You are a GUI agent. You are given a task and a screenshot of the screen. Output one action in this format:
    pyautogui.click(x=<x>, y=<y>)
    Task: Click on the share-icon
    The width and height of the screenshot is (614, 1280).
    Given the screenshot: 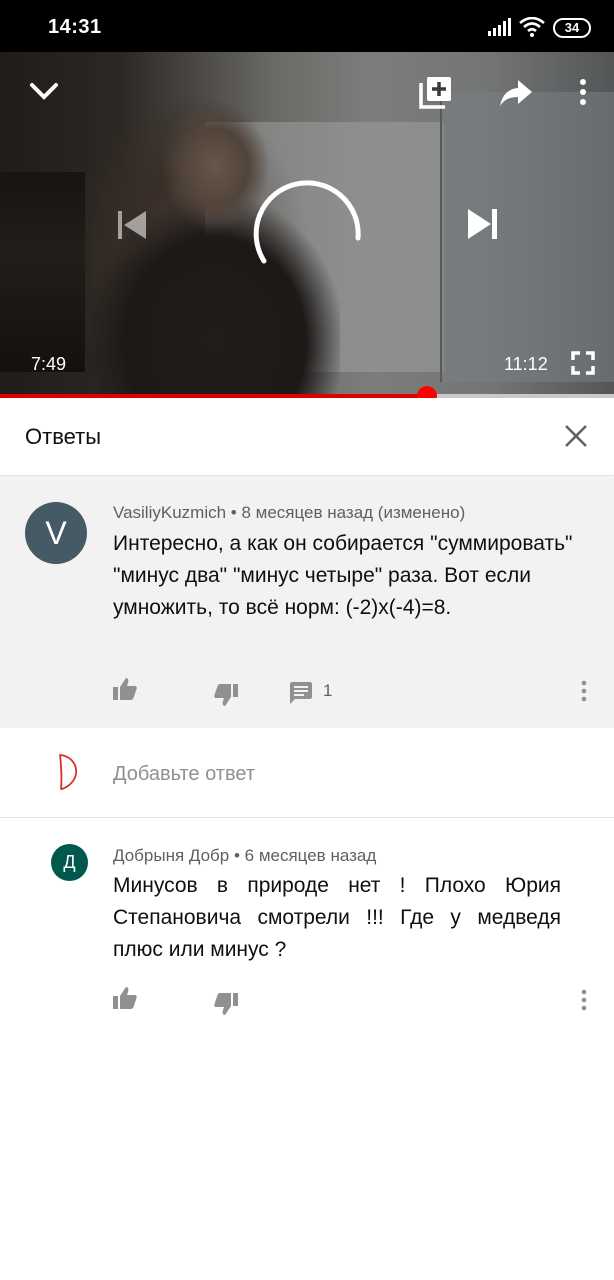 What is the action you would take?
    pyautogui.click(x=517, y=95)
    